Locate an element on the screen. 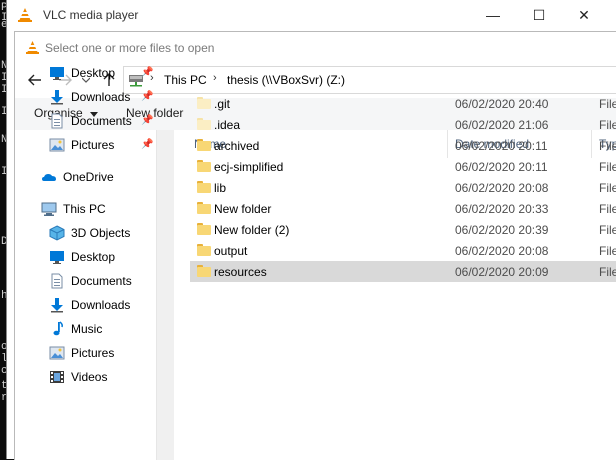 This screenshot has height=460, width=616. file-name: .git is located at coordinates (222, 104).